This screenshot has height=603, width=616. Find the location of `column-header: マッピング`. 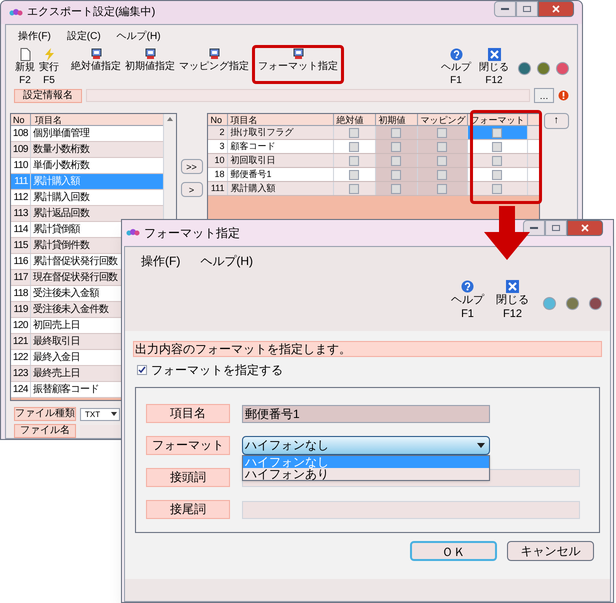

column-header: マッピング is located at coordinates (443, 119).